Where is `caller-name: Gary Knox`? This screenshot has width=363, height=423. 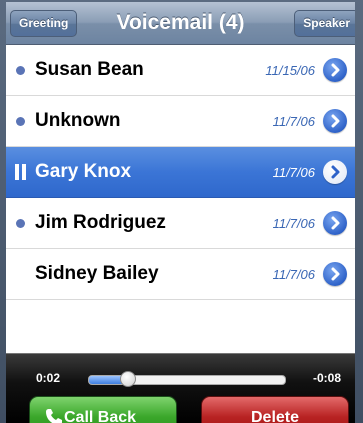
caller-name: Gary Knox is located at coordinates (83, 171).